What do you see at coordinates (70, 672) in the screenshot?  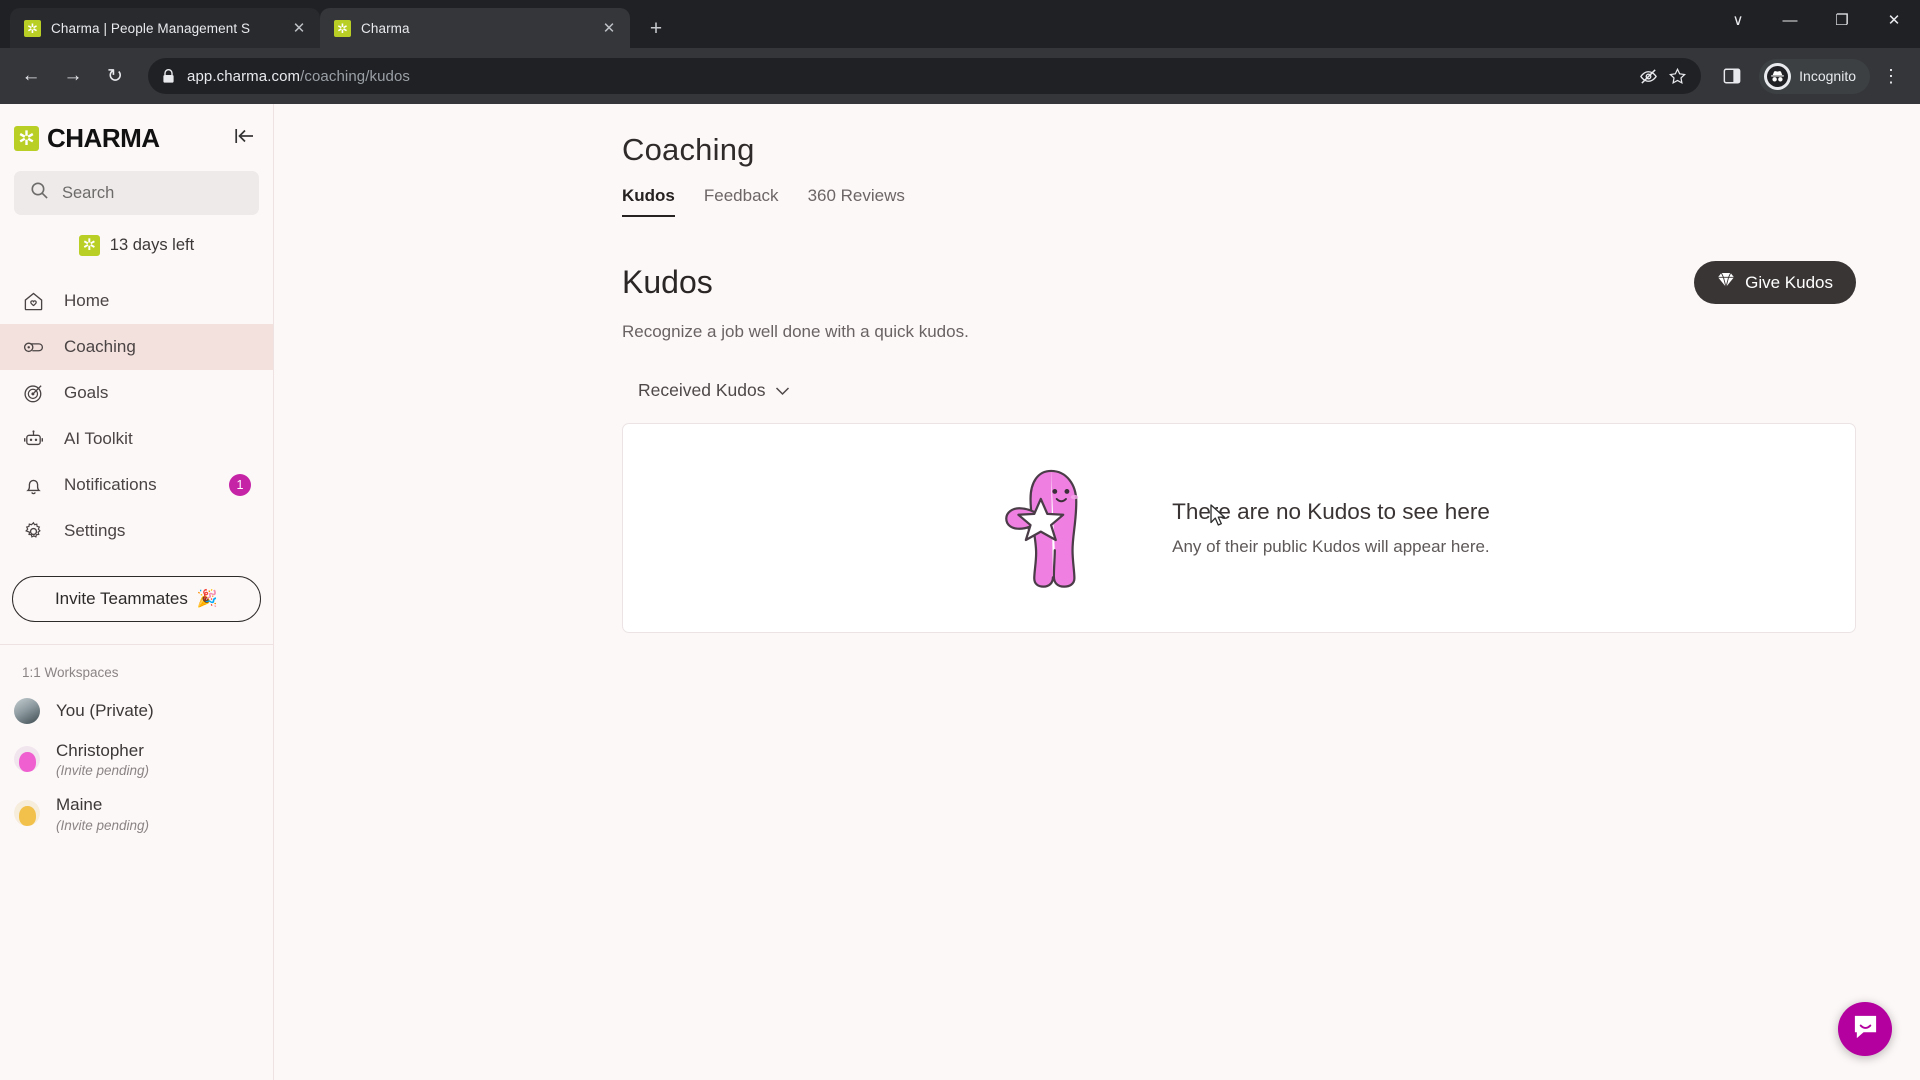 I see `workspaces-heading: 1:1 Workspaces` at bounding box center [70, 672].